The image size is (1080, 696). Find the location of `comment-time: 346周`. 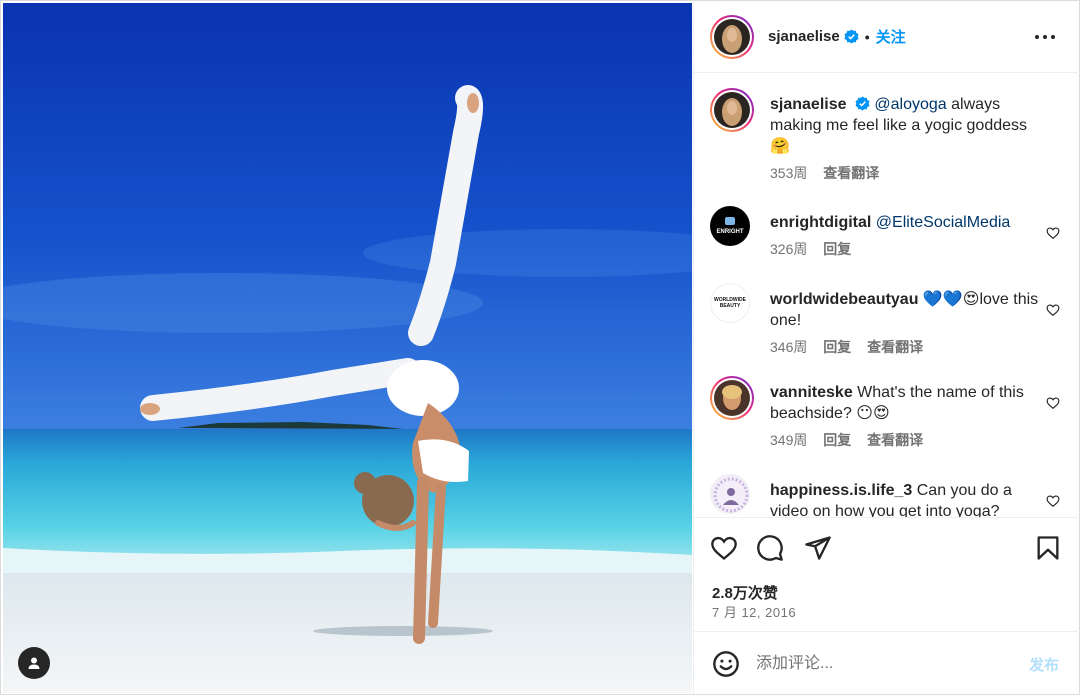

comment-time: 346周 is located at coordinates (788, 347).